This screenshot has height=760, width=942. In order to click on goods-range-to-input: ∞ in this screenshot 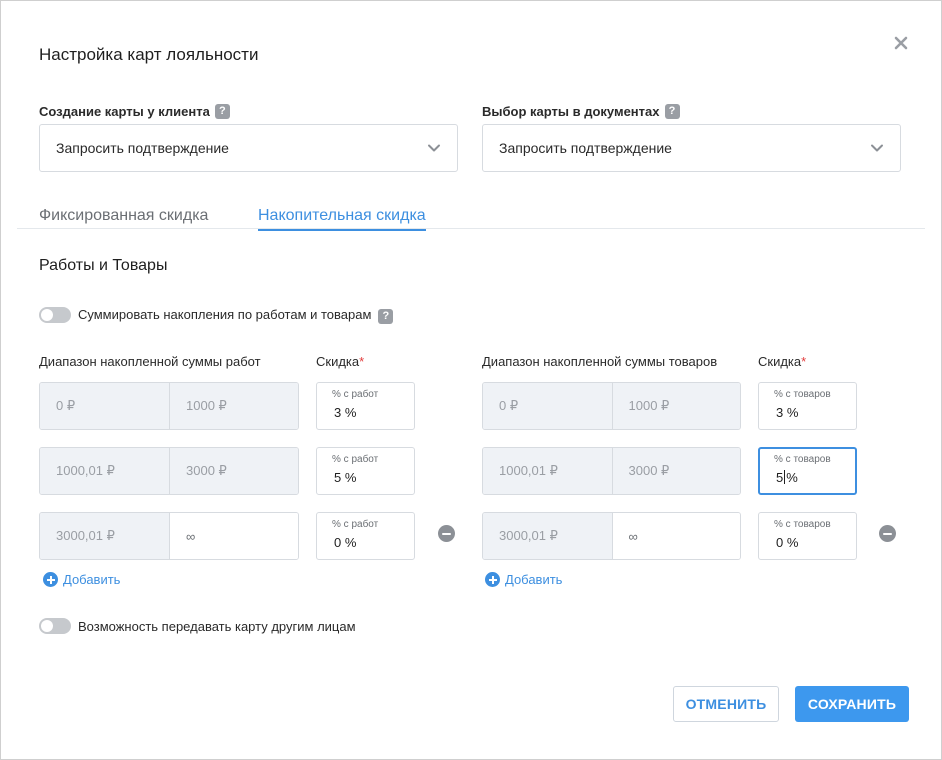, I will do `click(676, 536)`.